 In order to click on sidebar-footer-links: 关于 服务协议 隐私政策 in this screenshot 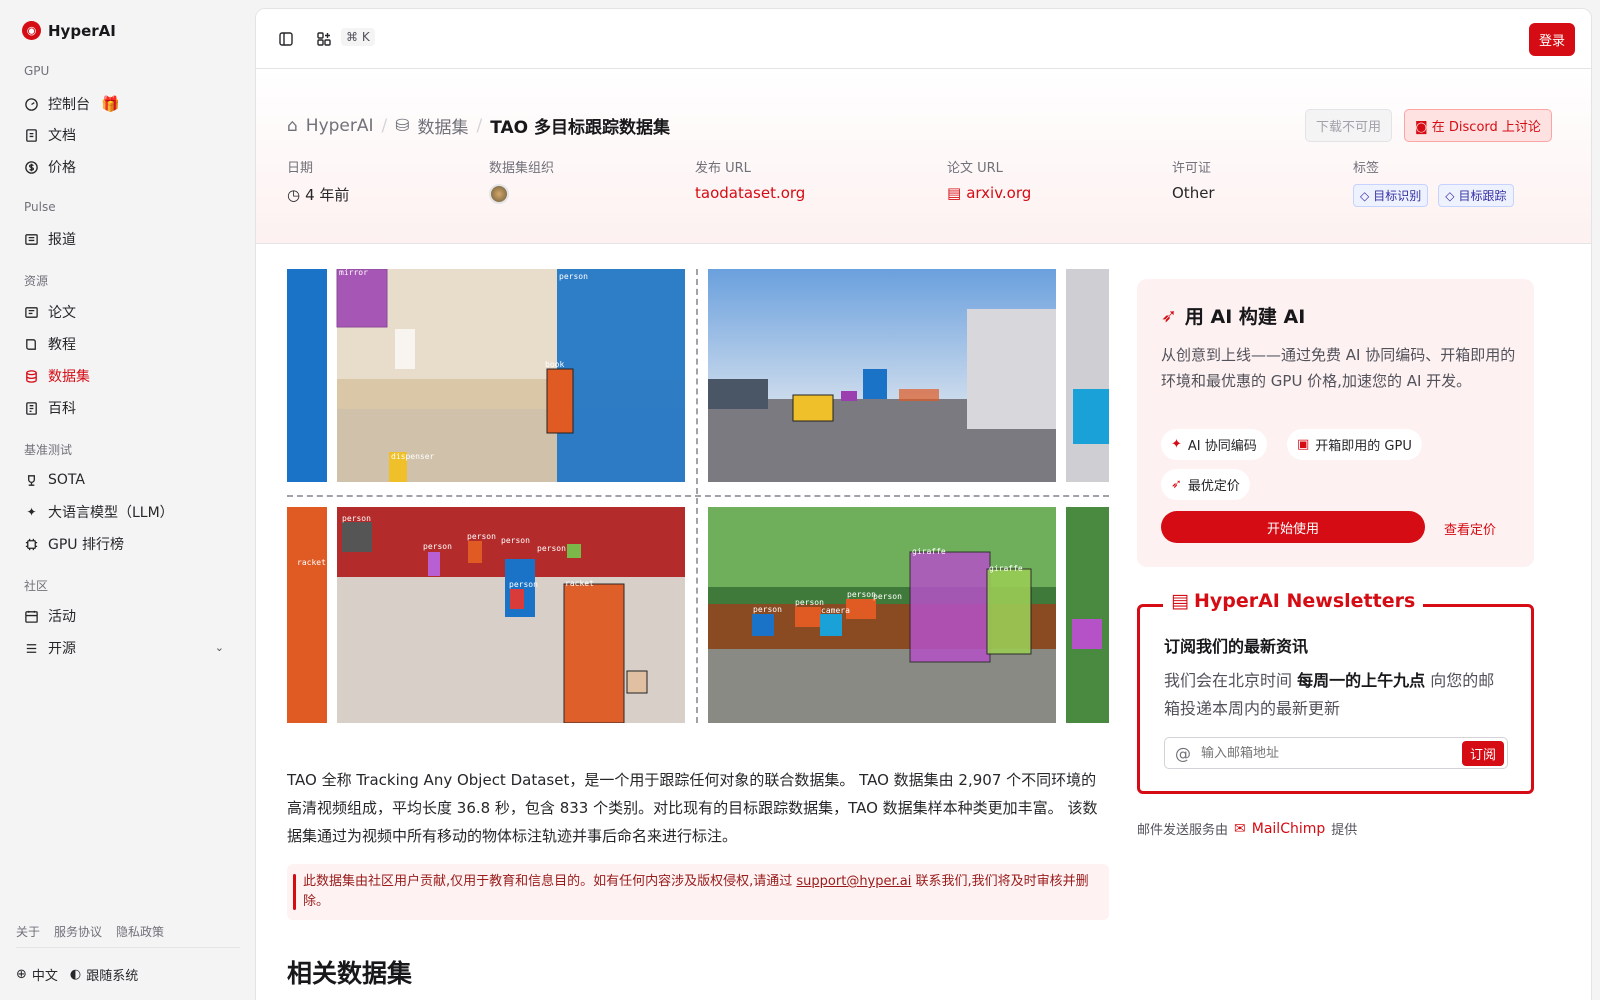, I will do `click(90, 931)`.